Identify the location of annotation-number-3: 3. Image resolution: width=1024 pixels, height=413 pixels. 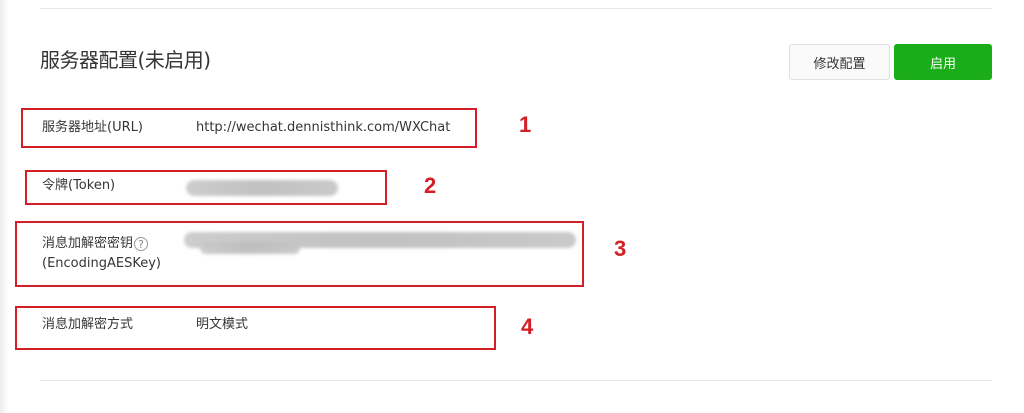
(620, 248).